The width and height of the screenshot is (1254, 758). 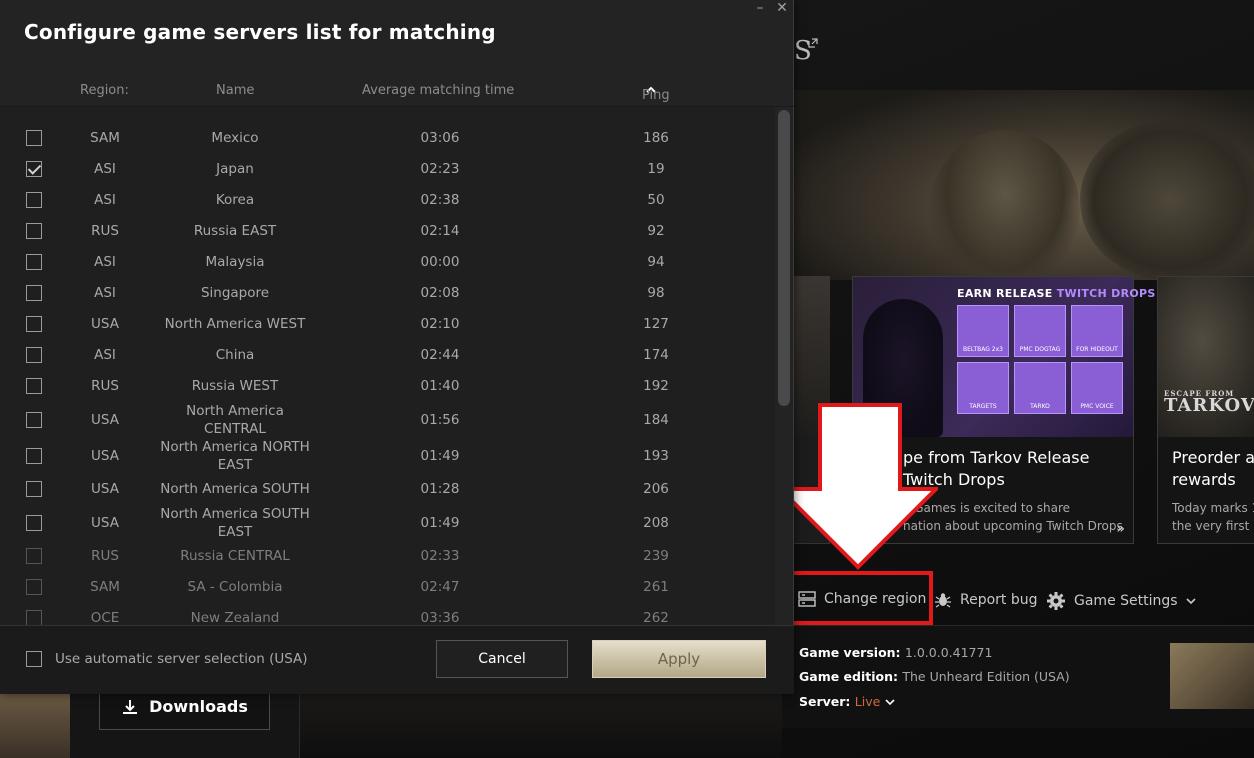 I want to click on ping-cell: 239, so click(x=656, y=556).